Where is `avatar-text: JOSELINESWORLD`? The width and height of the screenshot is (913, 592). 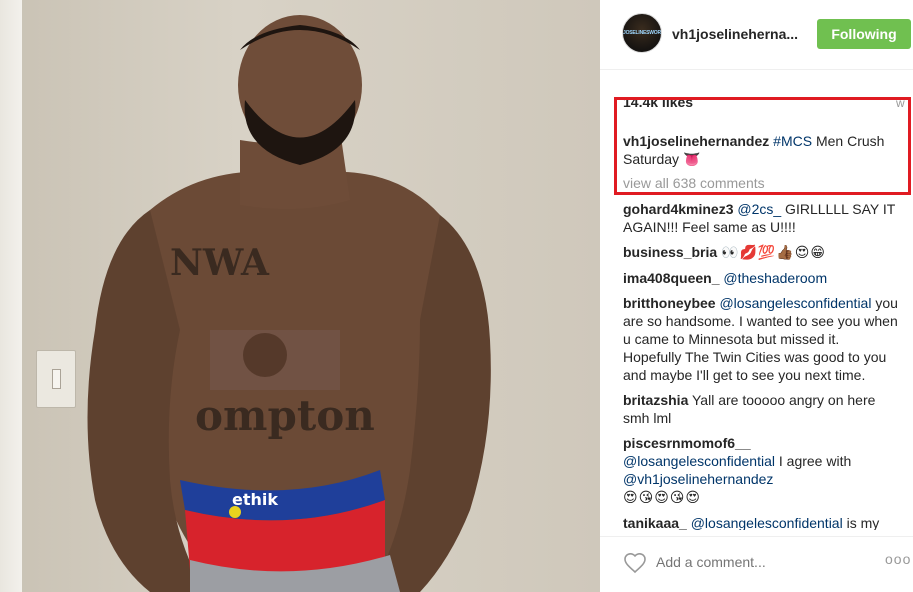
avatar-text: JOSELINESWORLD is located at coordinates (642, 33).